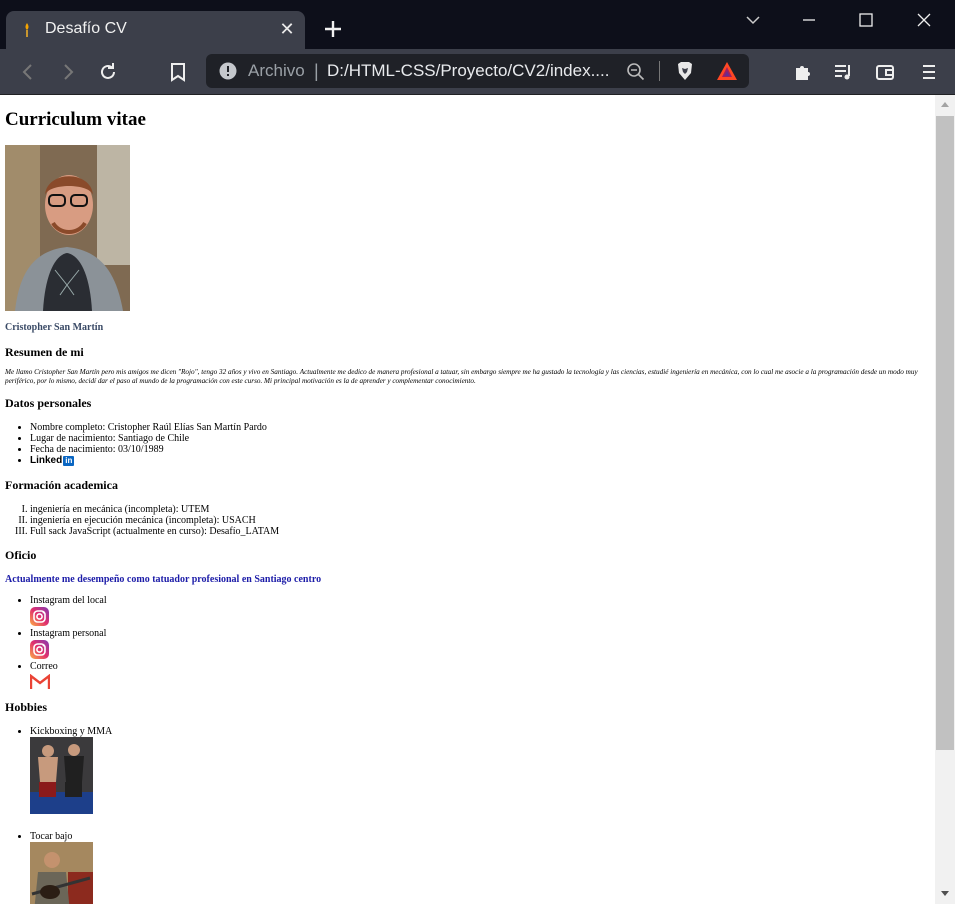 The width and height of the screenshot is (955, 904). What do you see at coordinates (477, 25) in the screenshot?
I see `tab-strip: Desafío CV ✕` at bounding box center [477, 25].